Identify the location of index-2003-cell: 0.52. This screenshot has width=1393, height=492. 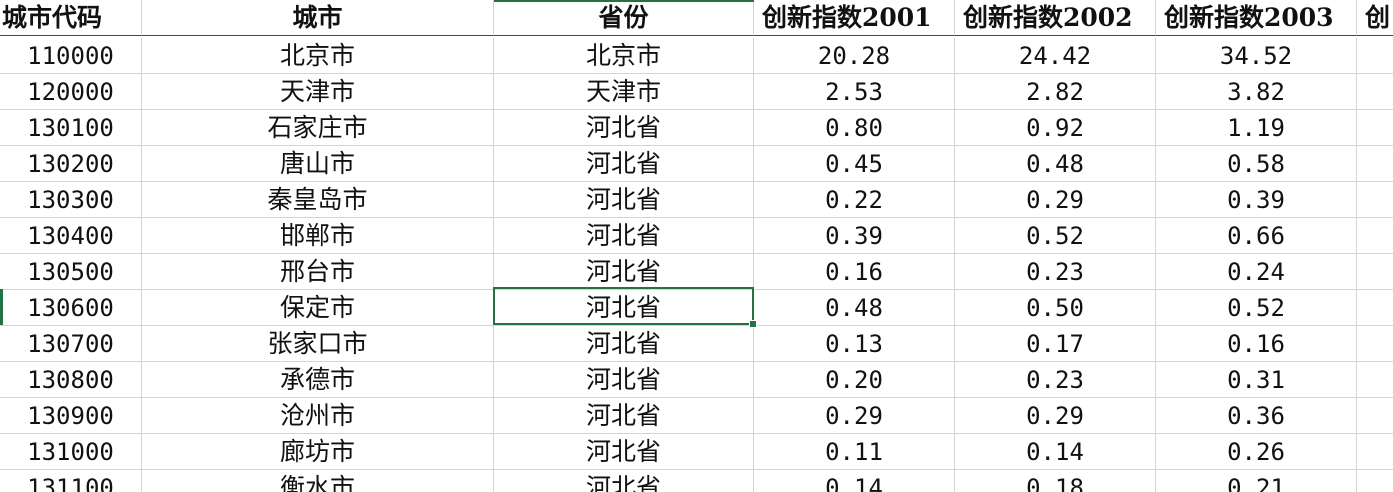
(1256, 308).